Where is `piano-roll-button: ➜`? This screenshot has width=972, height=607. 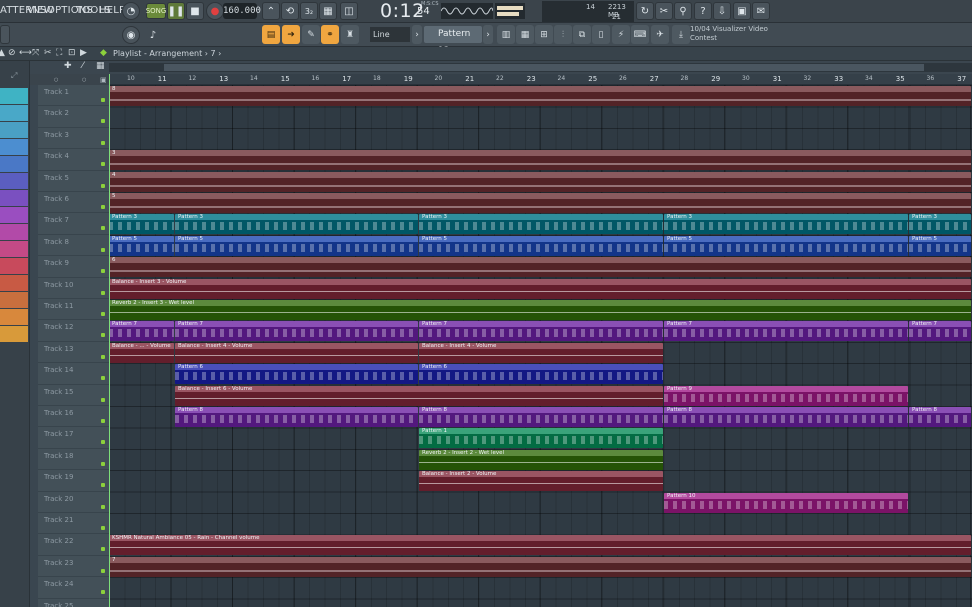
piano-roll-button: ➜ is located at coordinates (291, 34).